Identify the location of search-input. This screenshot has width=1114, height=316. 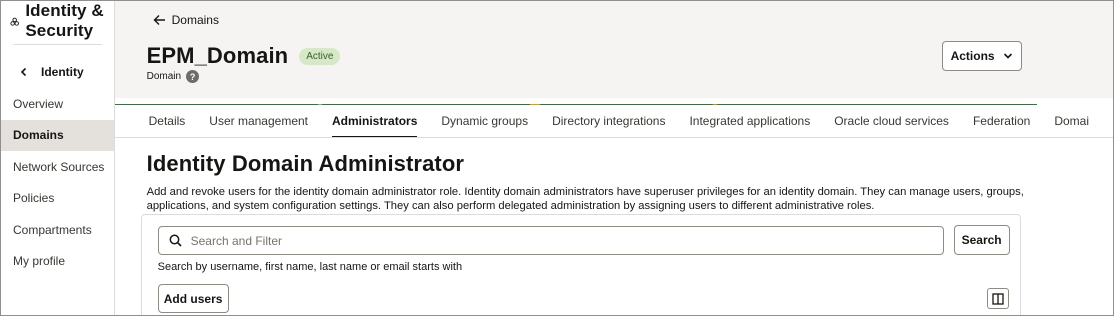
(560, 240).